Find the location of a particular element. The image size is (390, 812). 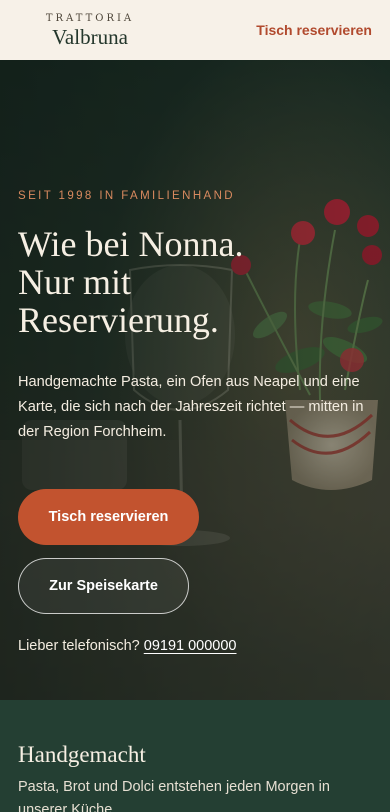

headline-line: Reservierung. is located at coordinates (118, 320).